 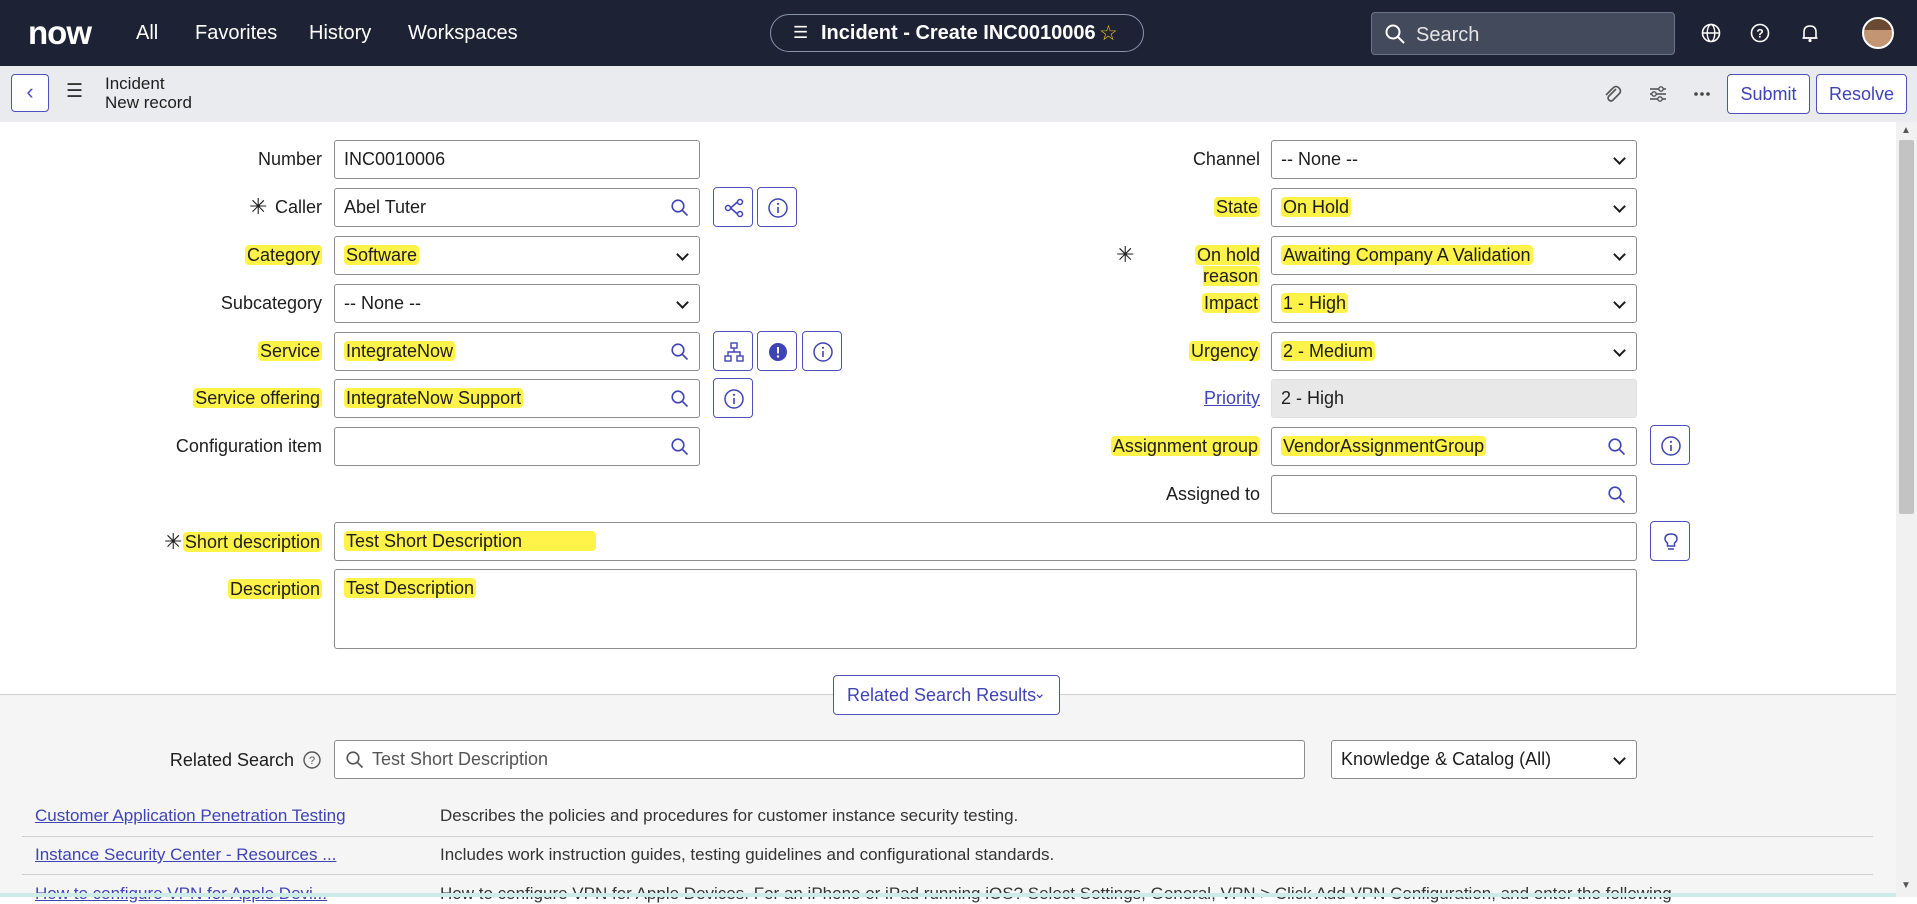 What do you see at coordinates (1810, 33) in the screenshot?
I see `notifications-bell-icon` at bounding box center [1810, 33].